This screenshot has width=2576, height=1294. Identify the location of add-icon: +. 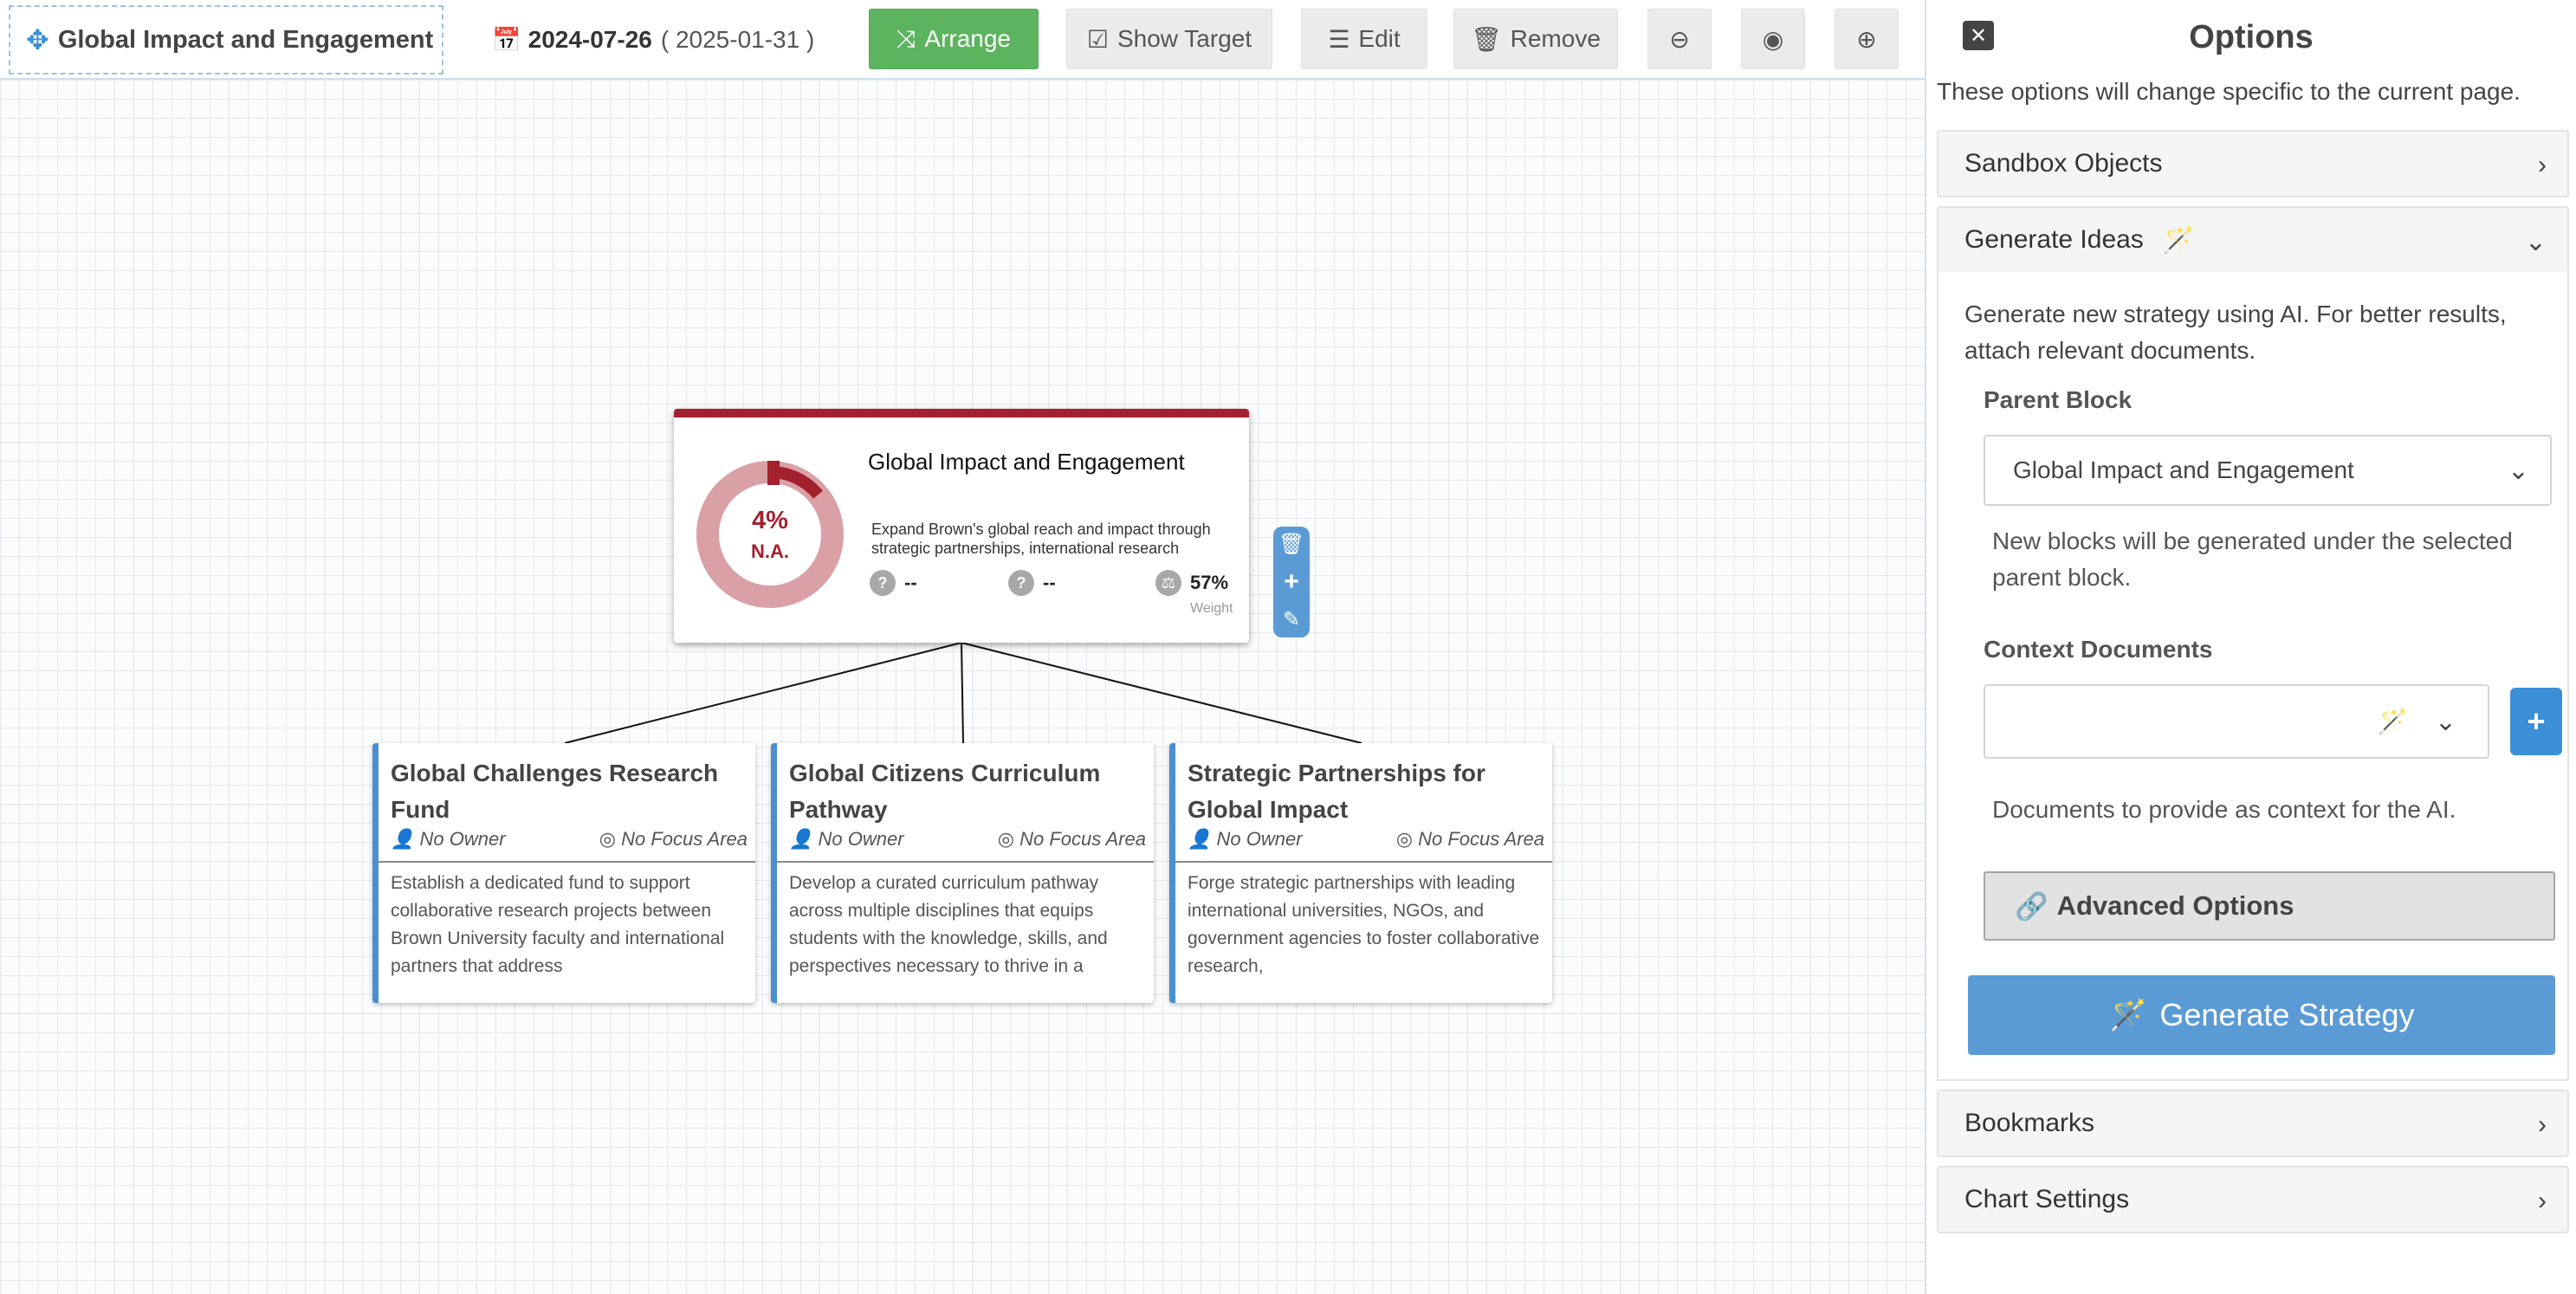
(1291, 582).